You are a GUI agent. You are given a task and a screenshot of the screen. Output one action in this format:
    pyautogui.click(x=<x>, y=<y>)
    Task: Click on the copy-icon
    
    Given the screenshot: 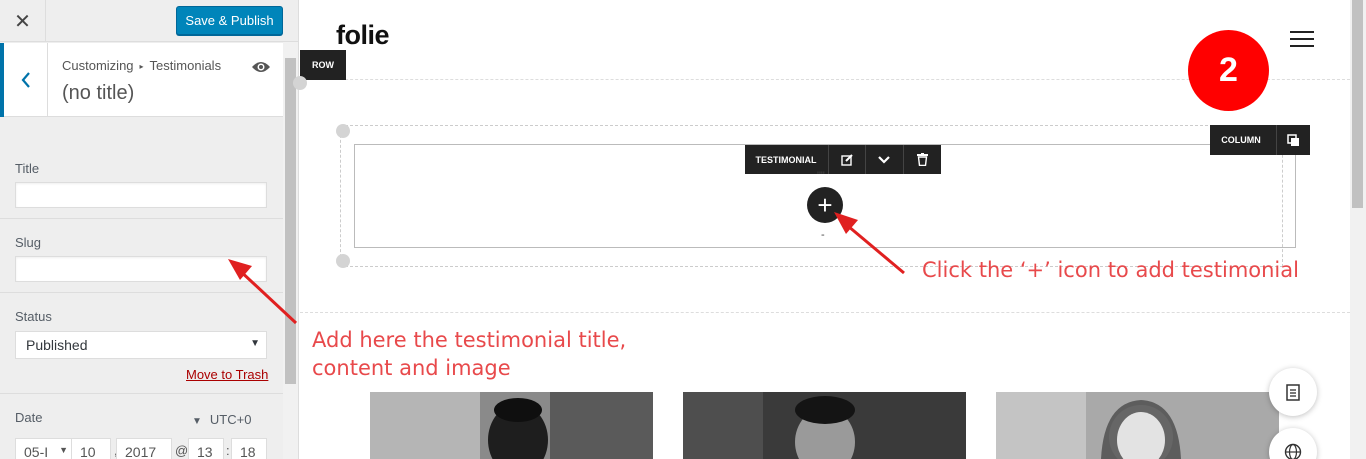 What is the action you would take?
    pyautogui.click(x=1293, y=140)
    